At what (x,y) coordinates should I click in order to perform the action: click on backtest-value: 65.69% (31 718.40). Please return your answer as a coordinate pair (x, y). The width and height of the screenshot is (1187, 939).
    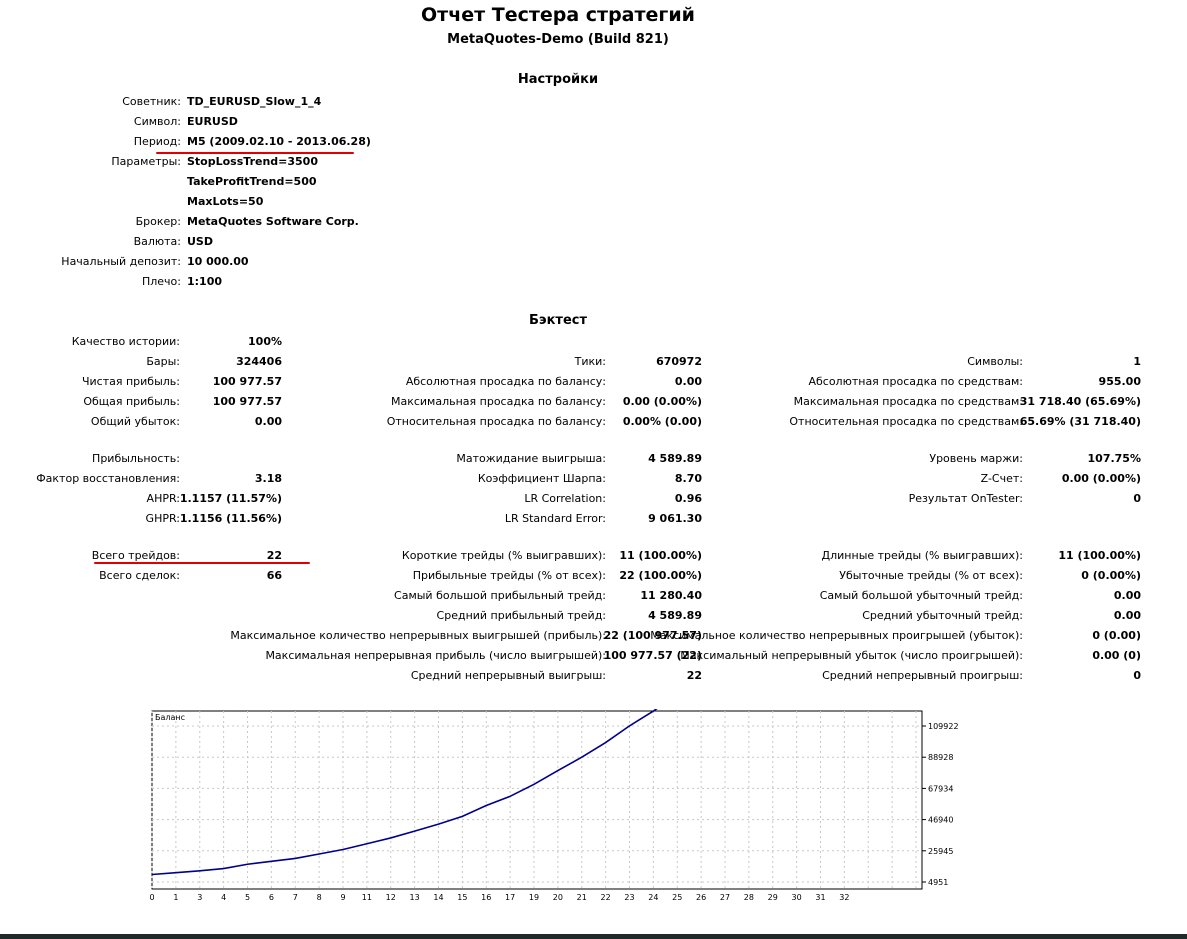
    Looking at the image, I should click on (1080, 421).